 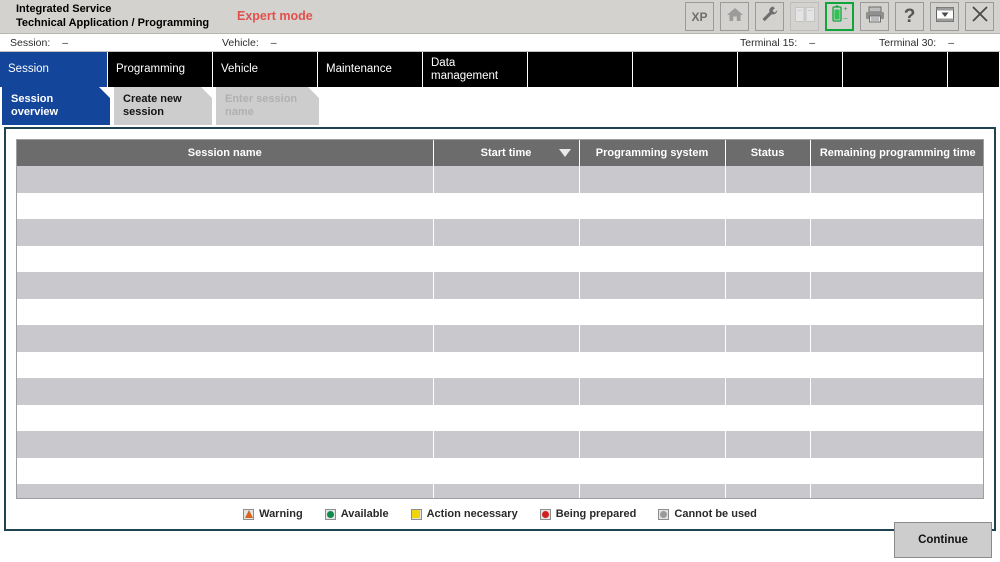 What do you see at coordinates (65, 43) in the screenshot?
I see `session-info-value: –` at bounding box center [65, 43].